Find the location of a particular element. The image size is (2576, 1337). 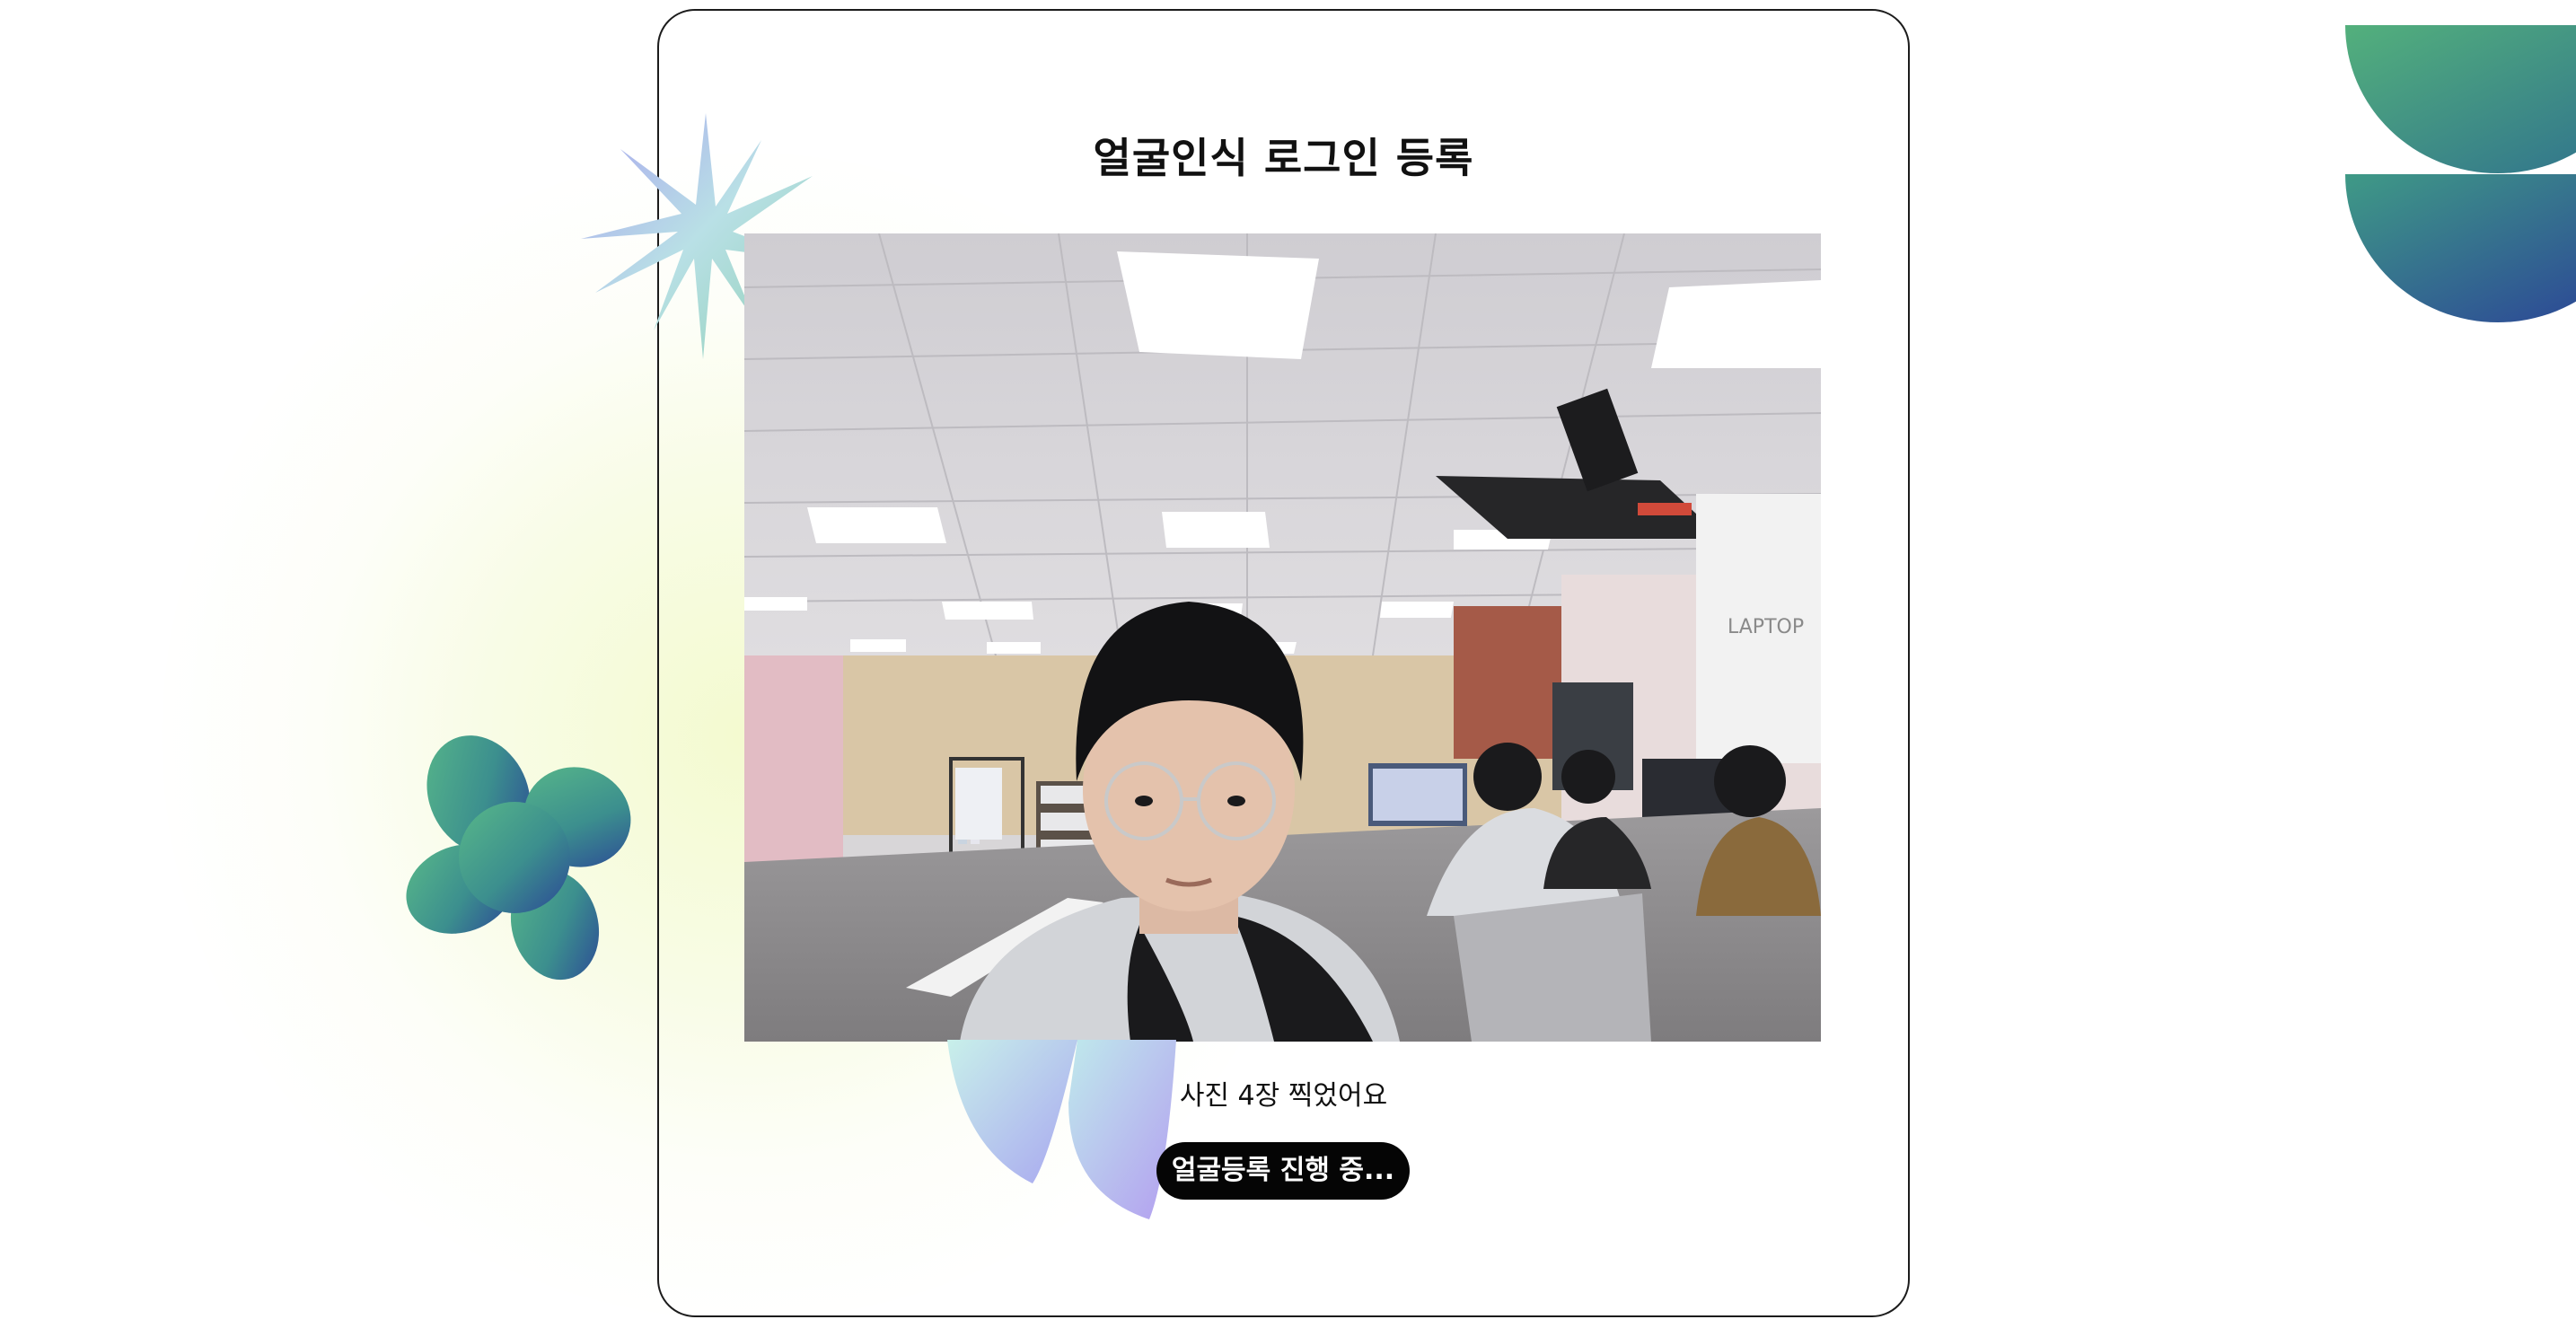

half-circle-decoration is located at coordinates (2460, 174).